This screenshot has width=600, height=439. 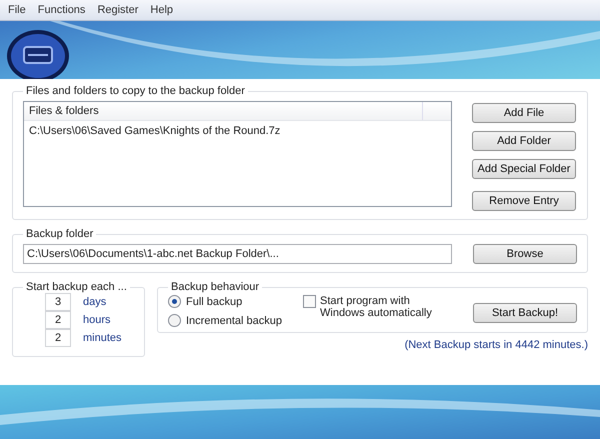 I want to click on menu-item: Register, so click(x=117, y=10).